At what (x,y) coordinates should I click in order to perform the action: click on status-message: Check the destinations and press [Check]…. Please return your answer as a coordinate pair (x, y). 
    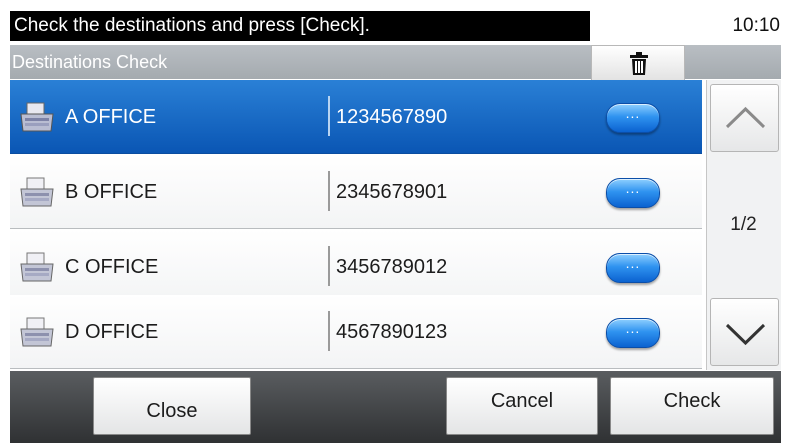
    Looking at the image, I should click on (300, 26).